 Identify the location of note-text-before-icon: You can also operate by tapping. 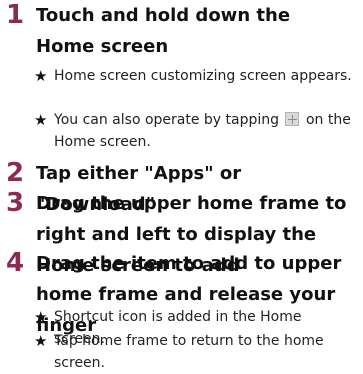
(167, 120).